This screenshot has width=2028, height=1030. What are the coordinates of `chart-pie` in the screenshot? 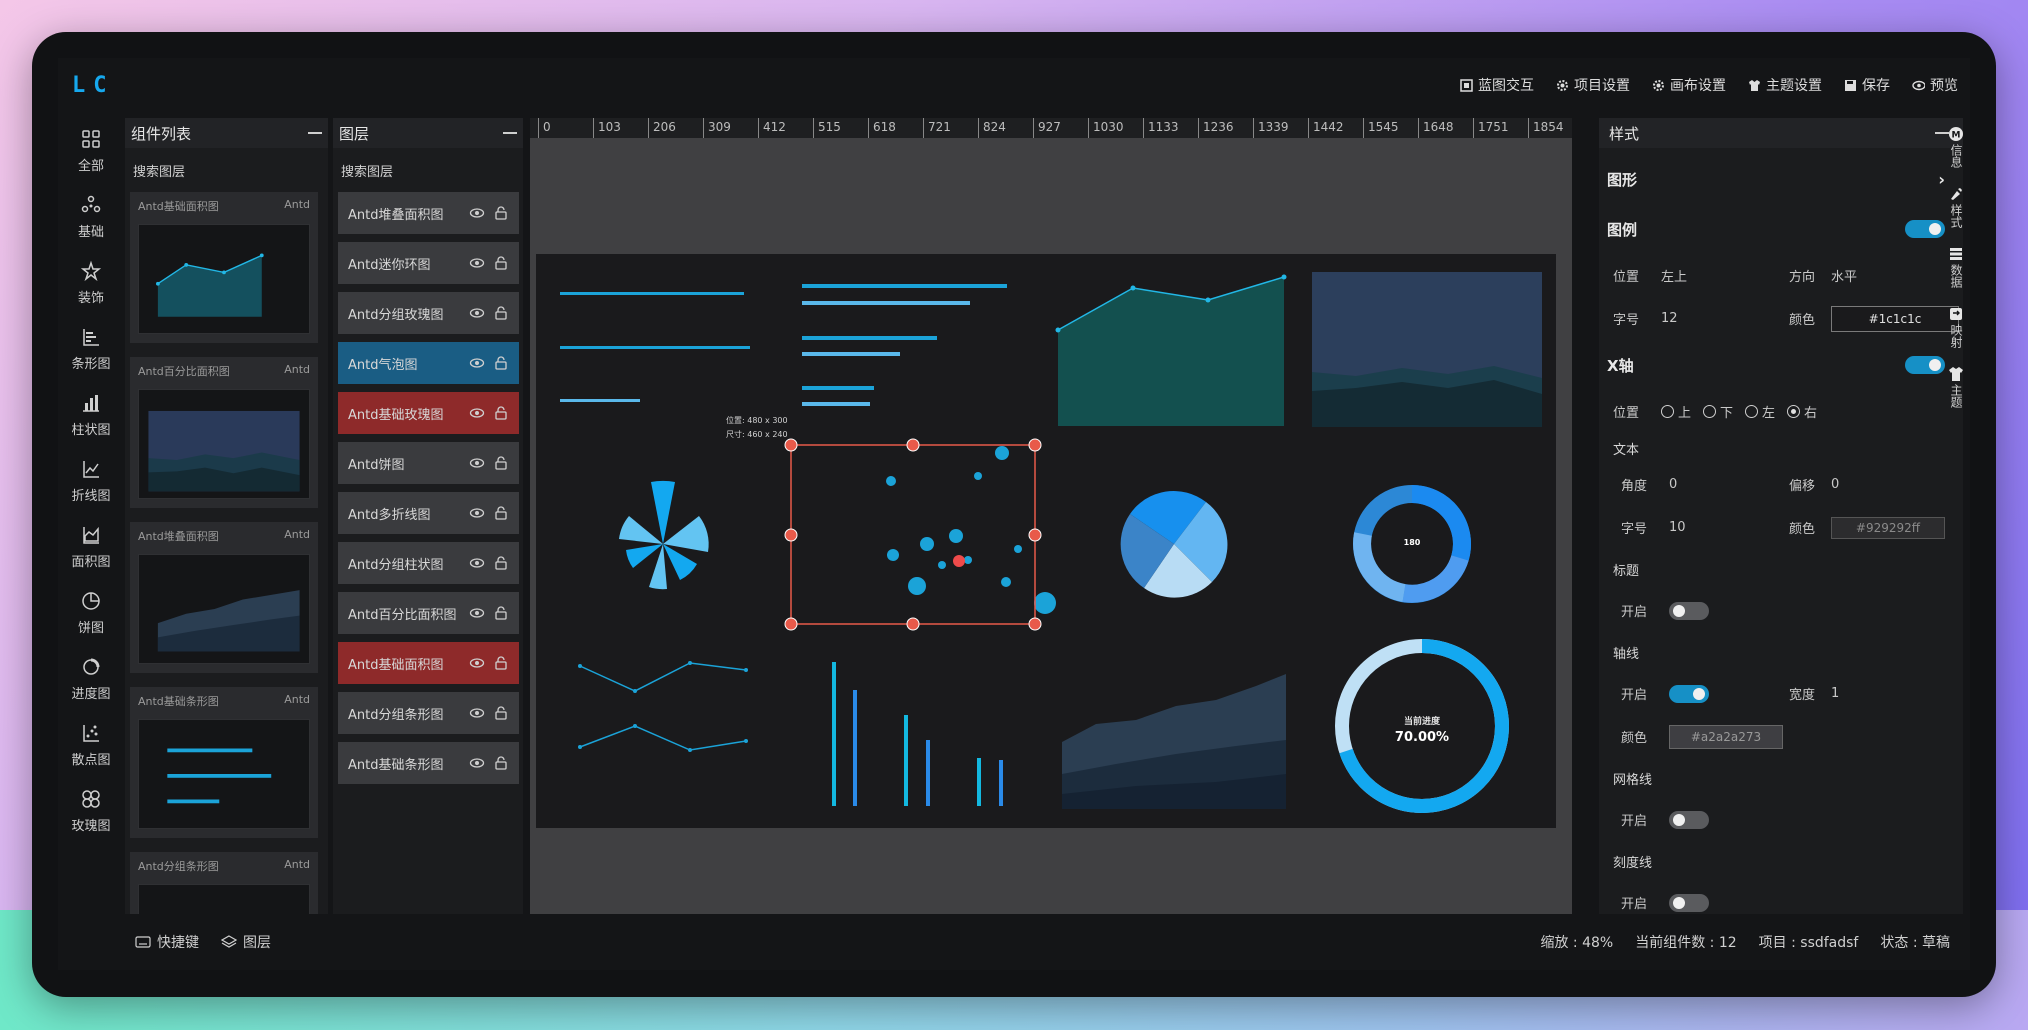 It's located at (1174, 544).